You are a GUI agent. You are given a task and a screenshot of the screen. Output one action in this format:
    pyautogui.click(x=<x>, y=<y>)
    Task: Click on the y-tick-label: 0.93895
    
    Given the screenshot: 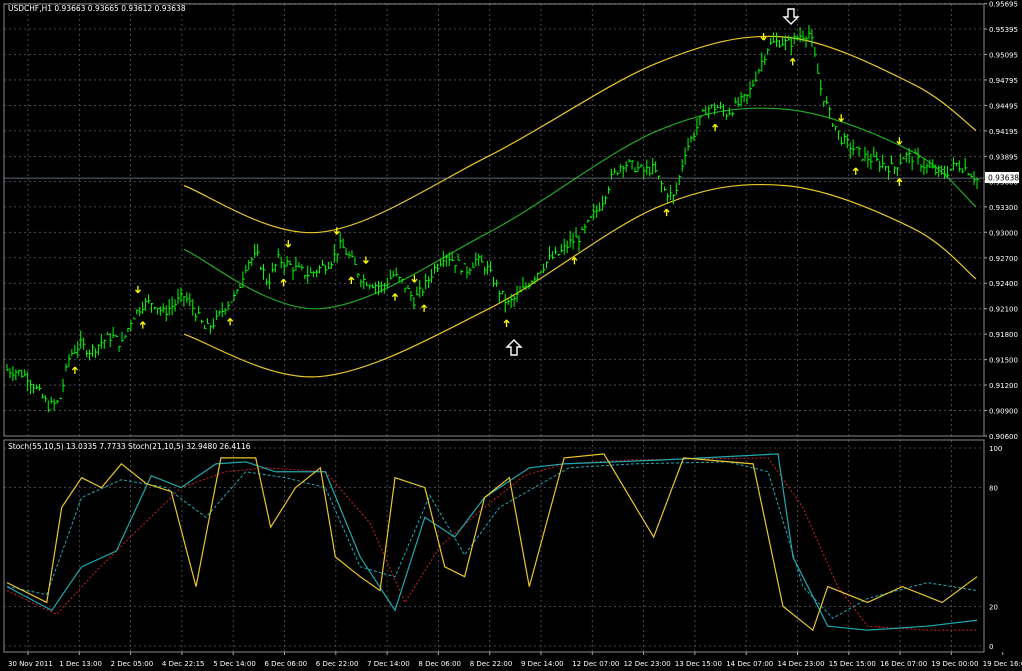 What is the action you would take?
    pyautogui.click(x=1003, y=157)
    